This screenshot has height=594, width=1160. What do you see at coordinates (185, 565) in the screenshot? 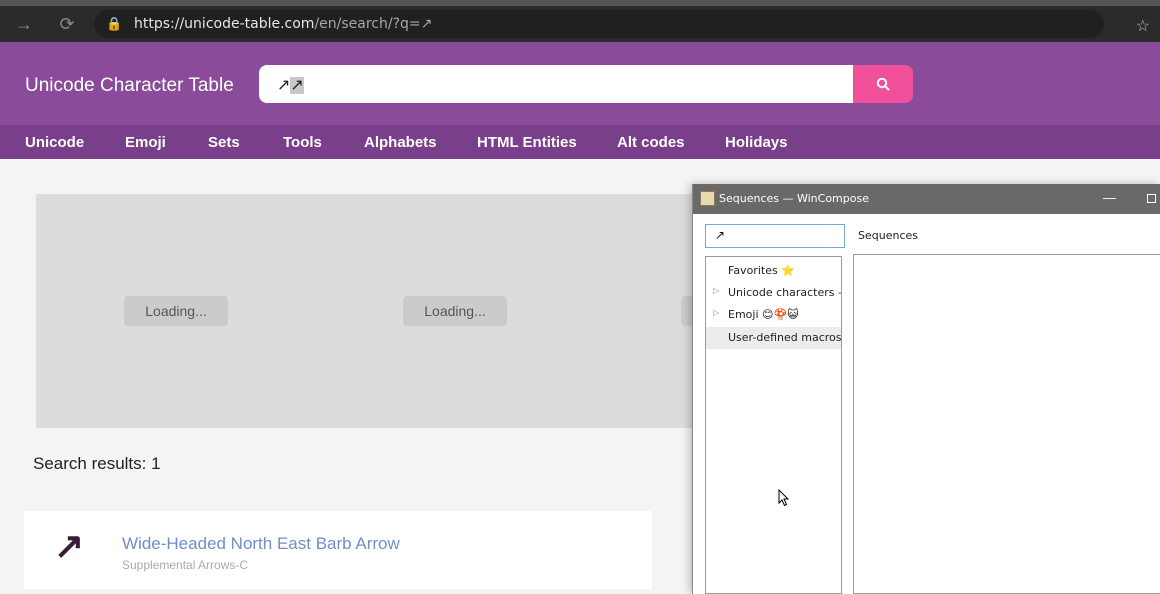
I see `result-block: Supplemental Arrows-C` at bounding box center [185, 565].